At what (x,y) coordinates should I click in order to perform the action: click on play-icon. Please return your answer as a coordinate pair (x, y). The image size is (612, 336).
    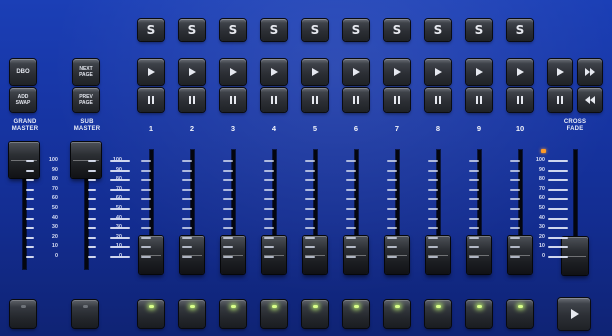
    Looking at the image, I should click on (397, 72).